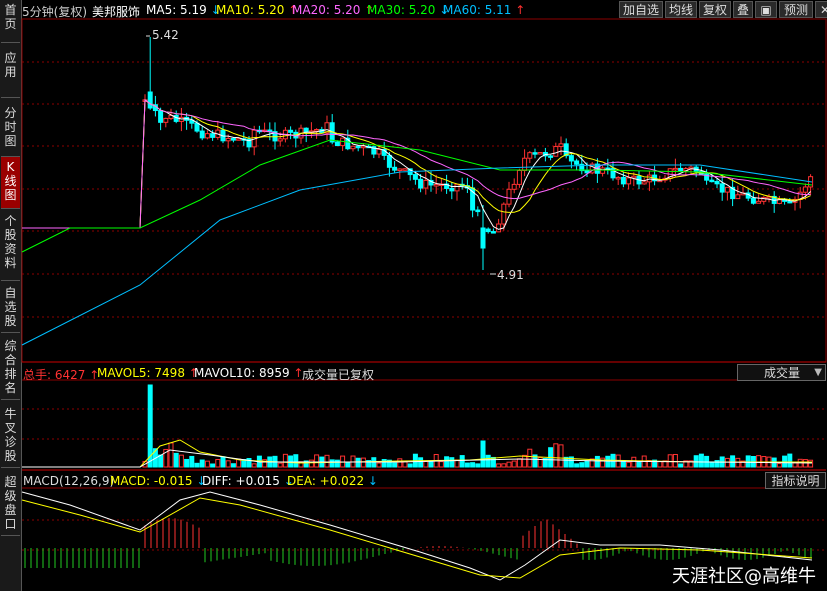 Image resolution: width=827 pixels, height=591 pixels. What do you see at coordinates (795, 480) in the screenshot?
I see `indicator-help-button: 指标说明` at bounding box center [795, 480].